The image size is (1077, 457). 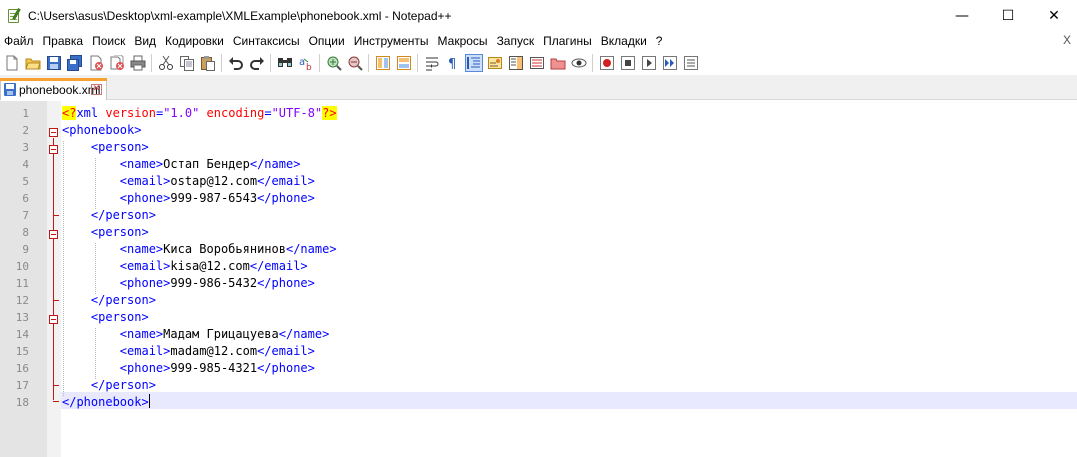 I want to click on menu-file: Файл, so click(x=19, y=41).